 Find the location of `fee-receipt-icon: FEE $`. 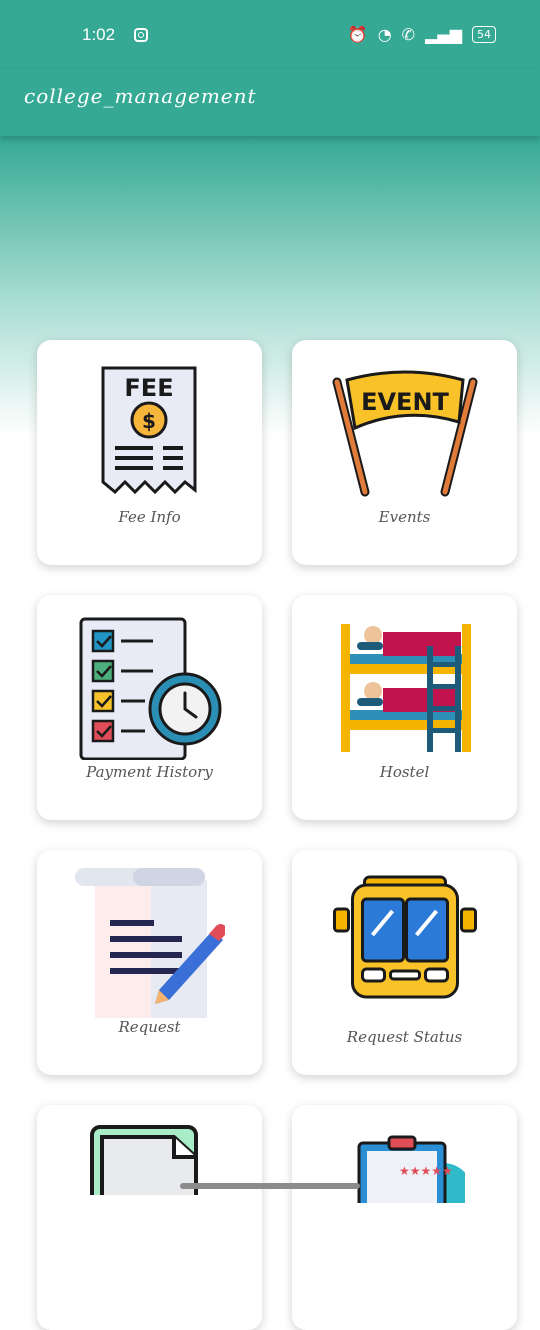

fee-receipt-icon: FEE $ is located at coordinates (148, 430).